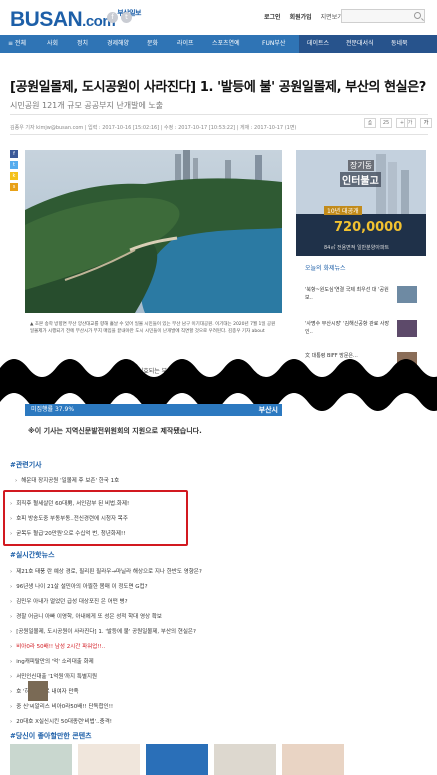  Describe the element at coordinates (87, 105) in the screenshot. I see `article-subtitle: 시민공원 121개 규모 공공부지 난개발에 노출` at that location.